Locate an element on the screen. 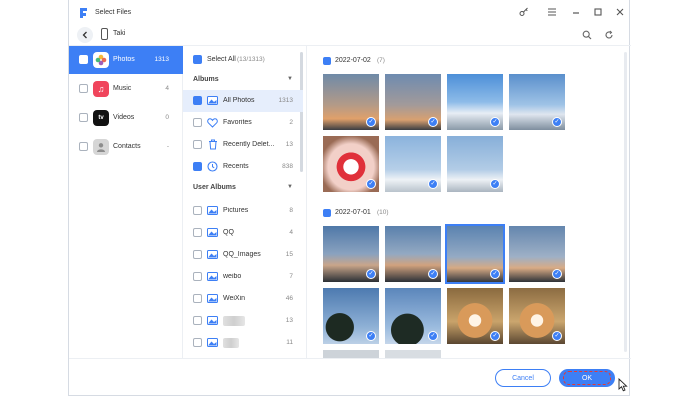 This screenshot has height=400, width=700. album-count: 15 is located at coordinates (289, 254).